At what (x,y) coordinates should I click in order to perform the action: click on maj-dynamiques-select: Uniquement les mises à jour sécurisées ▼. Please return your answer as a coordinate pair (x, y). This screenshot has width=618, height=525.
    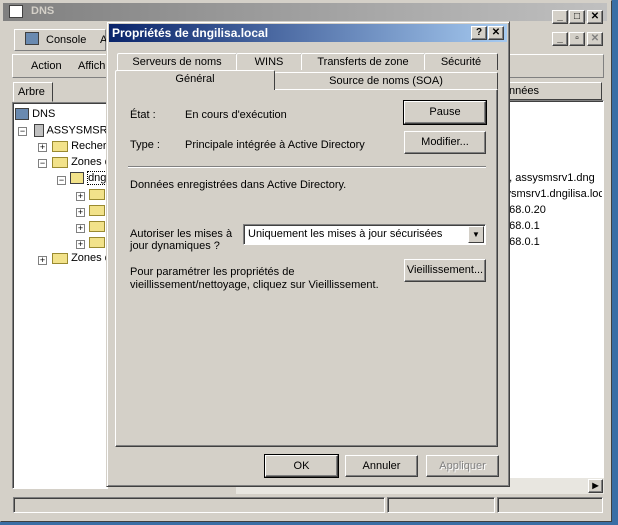
    Looking at the image, I should click on (364, 234).